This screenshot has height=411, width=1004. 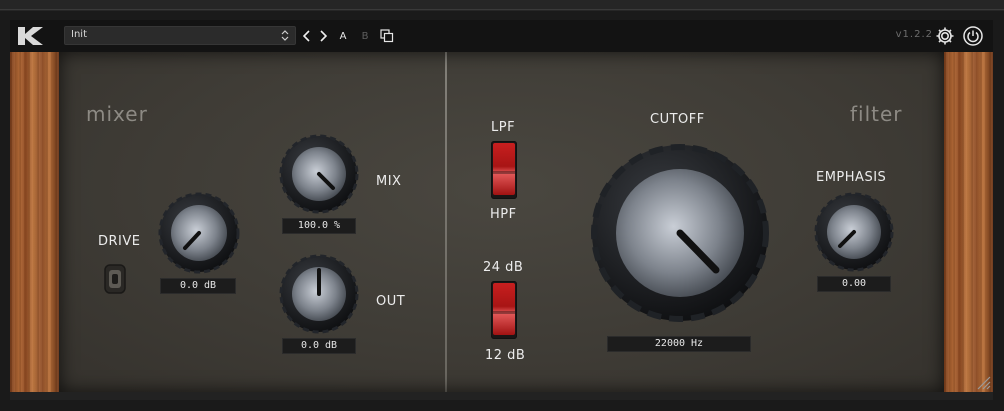 I want to click on out-label: OUT, so click(x=391, y=301).